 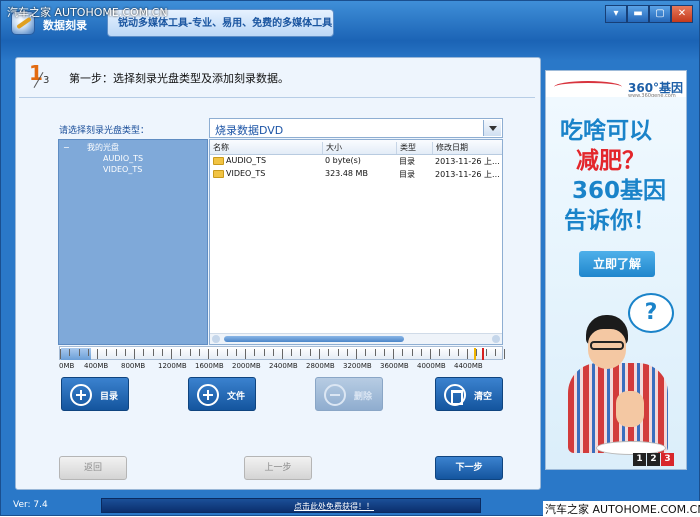 I want to click on step-instruction: 第一步：选择刻录光盘类型及添加刻录数据。, so click(x=179, y=78).